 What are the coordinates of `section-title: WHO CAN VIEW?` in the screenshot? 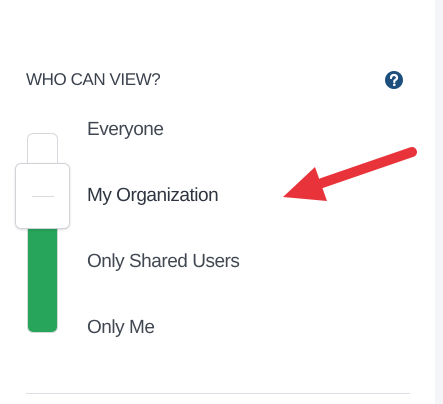 It's located at (93, 80).